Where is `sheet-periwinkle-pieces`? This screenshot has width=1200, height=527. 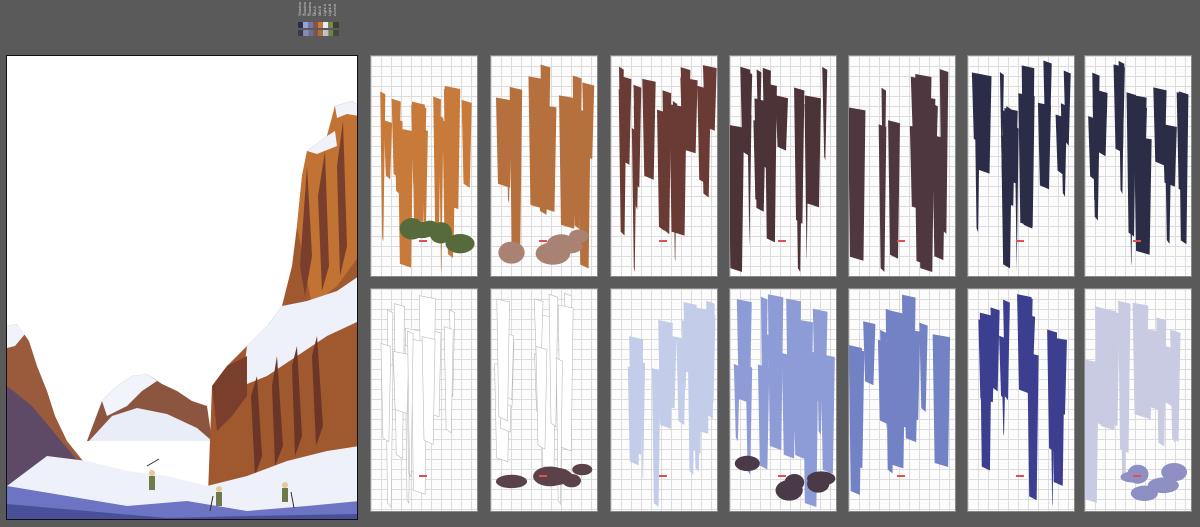 sheet-periwinkle-pieces is located at coordinates (902, 400).